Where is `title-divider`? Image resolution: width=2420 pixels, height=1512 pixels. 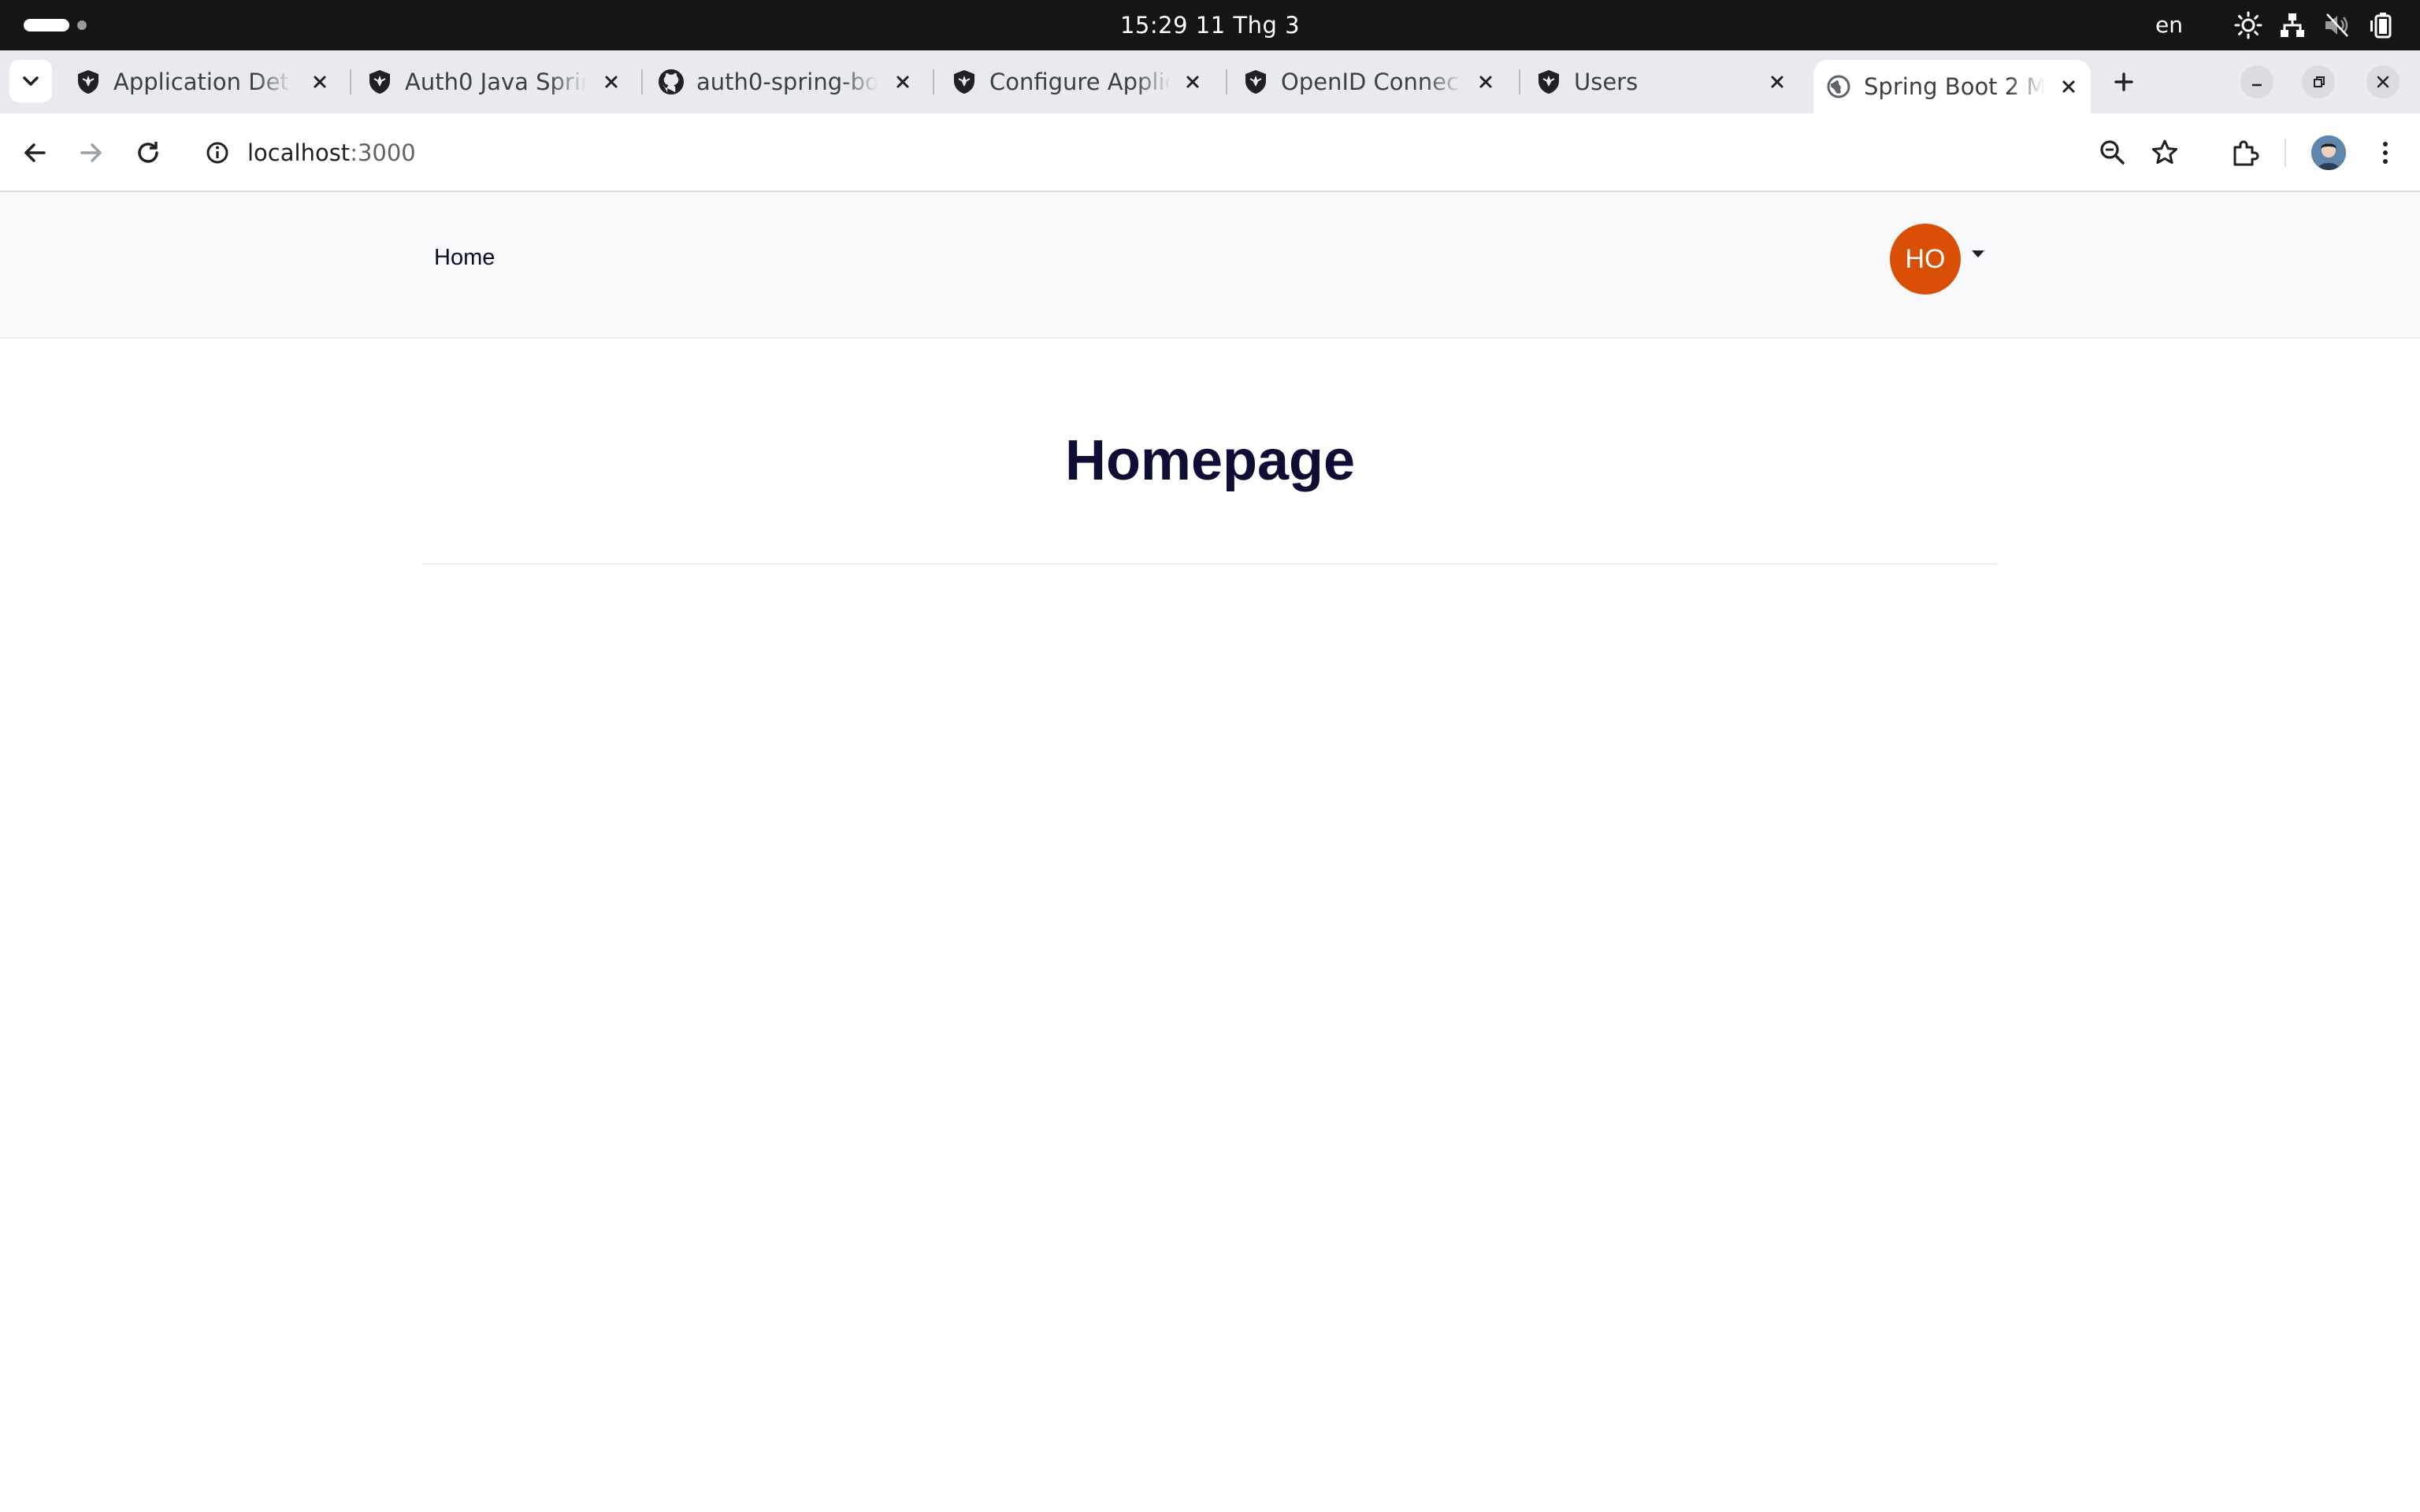 title-divider is located at coordinates (1210, 564).